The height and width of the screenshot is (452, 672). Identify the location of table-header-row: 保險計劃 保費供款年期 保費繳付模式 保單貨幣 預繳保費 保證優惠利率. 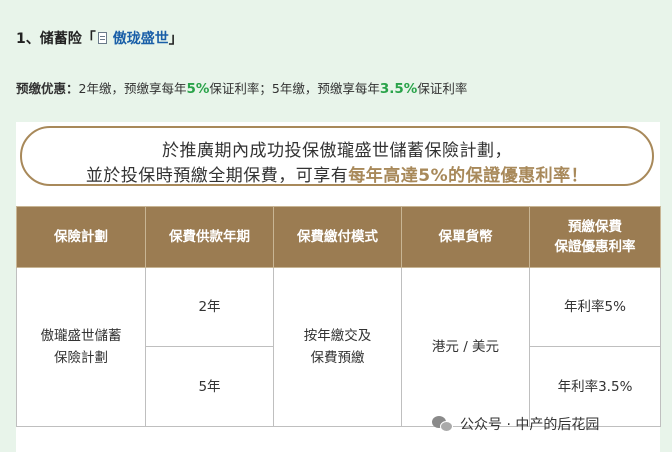
(338, 237).